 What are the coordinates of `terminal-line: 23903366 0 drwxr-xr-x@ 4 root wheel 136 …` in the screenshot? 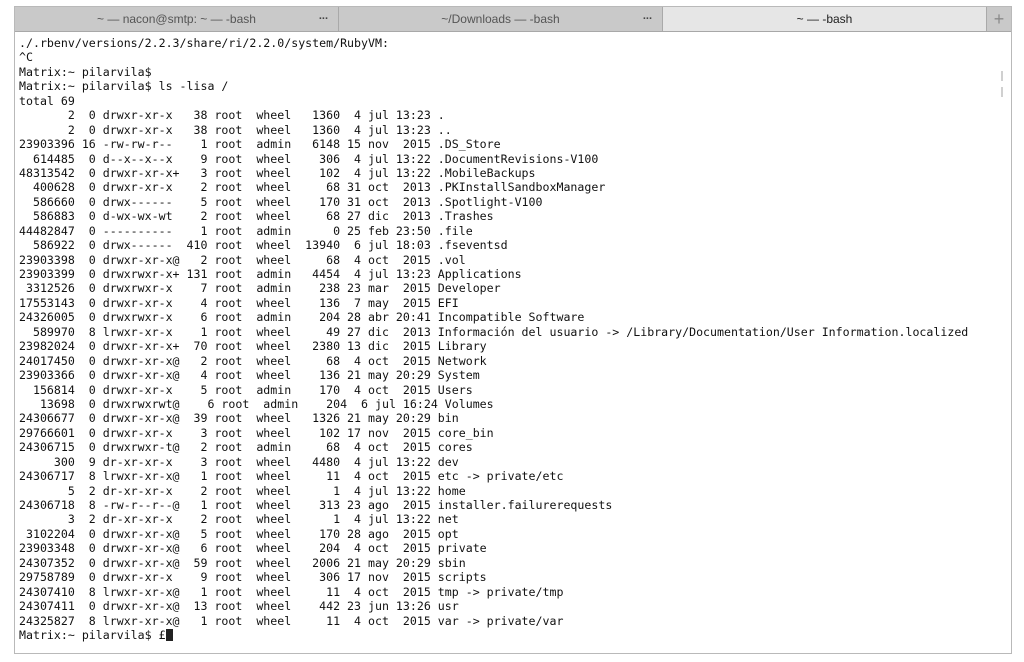 It's located at (249, 375).